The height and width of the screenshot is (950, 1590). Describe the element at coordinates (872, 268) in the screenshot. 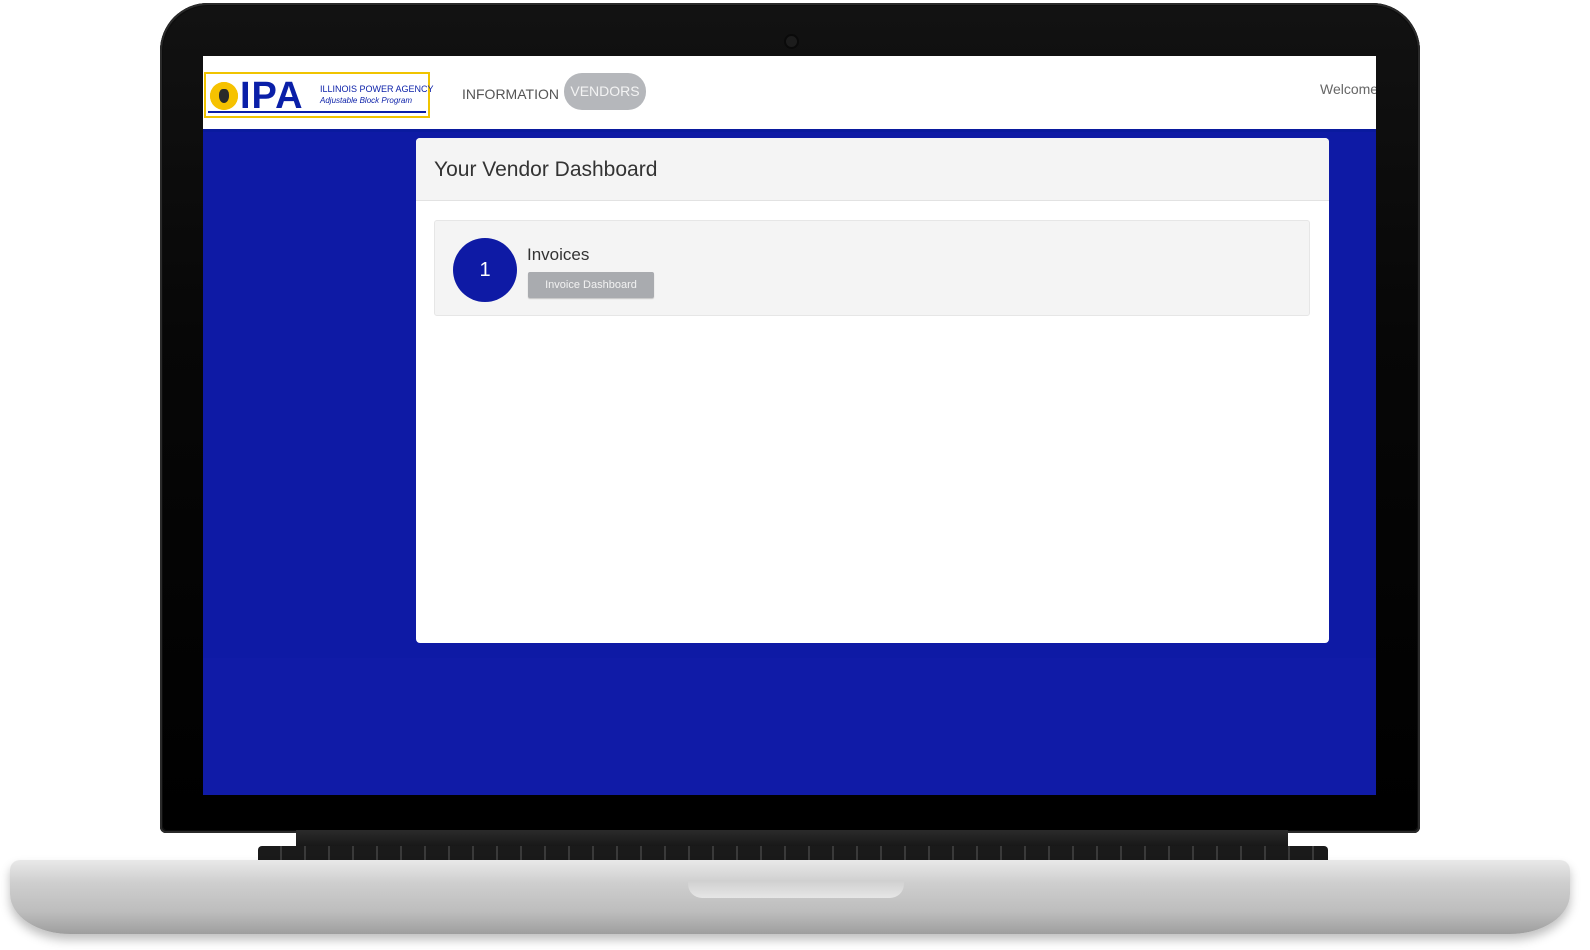

I see `invoices-tile: 1 Invoices Invoice Dashboard` at that location.